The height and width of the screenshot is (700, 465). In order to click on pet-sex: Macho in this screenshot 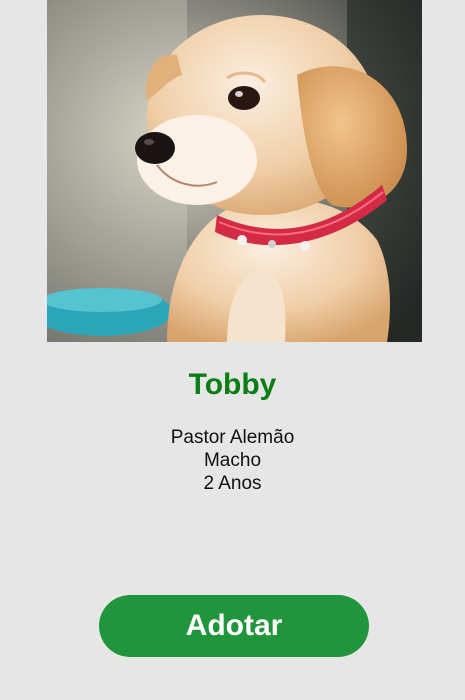, I will do `click(232, 460)`.